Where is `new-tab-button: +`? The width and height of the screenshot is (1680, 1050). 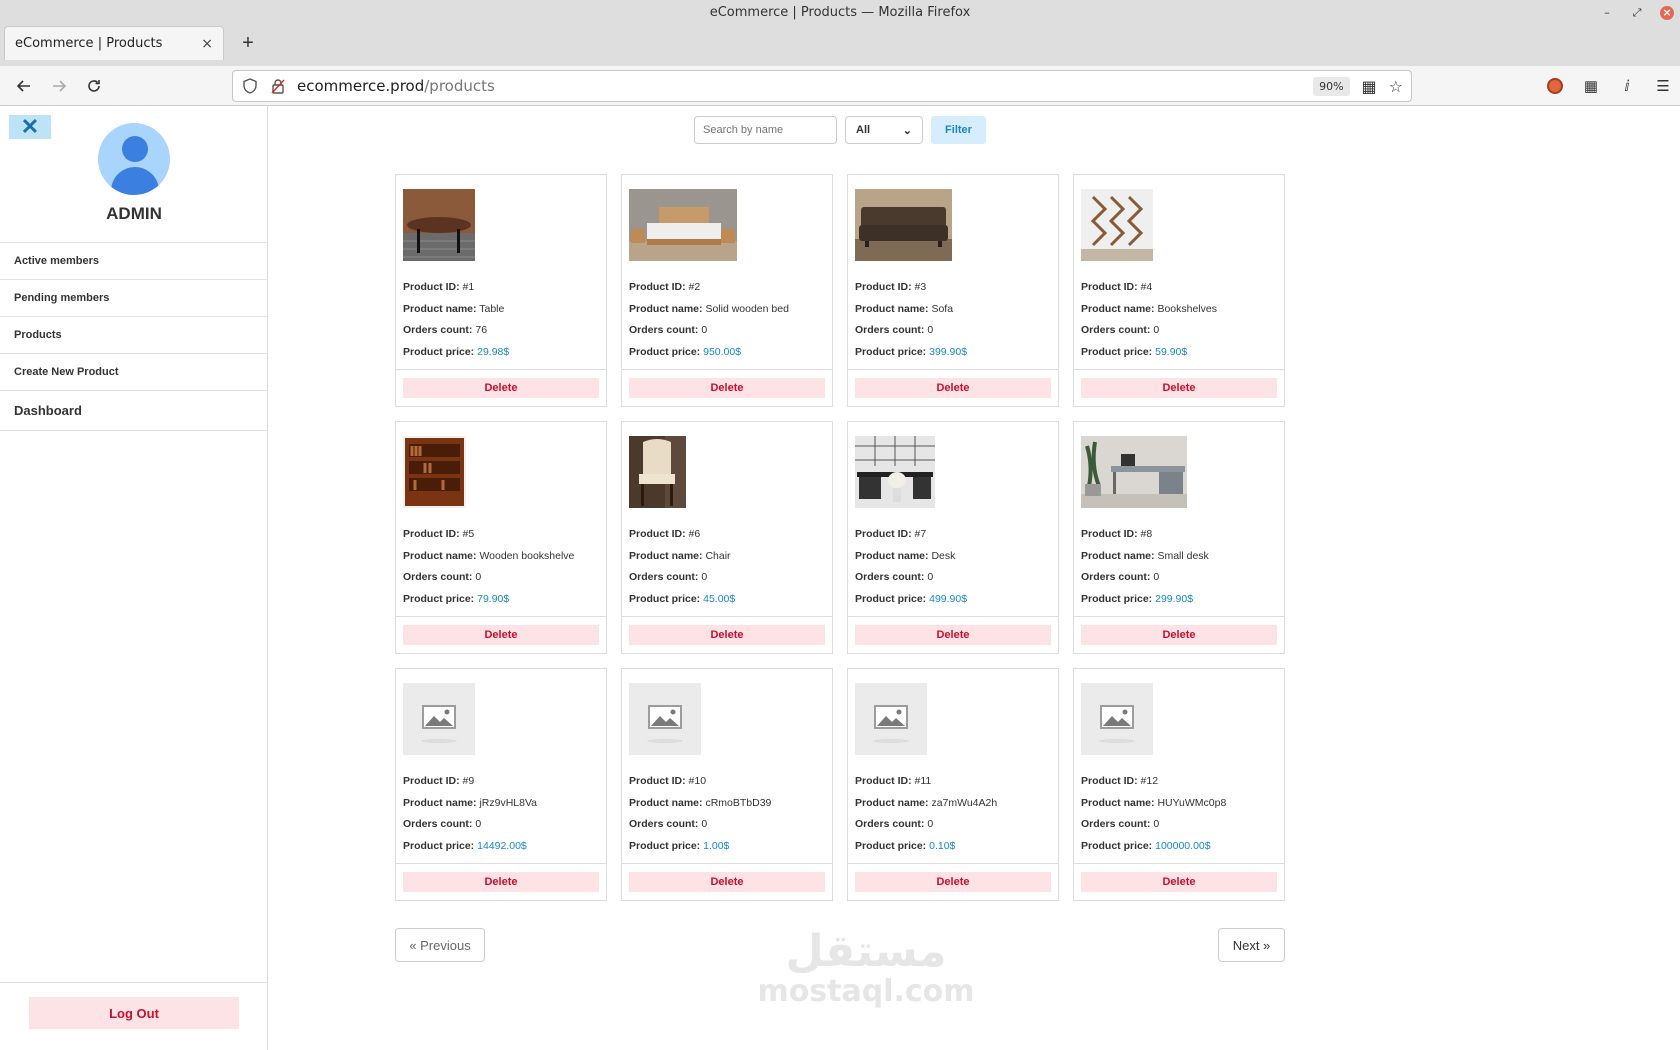
new-tab-button: + is located at coordinates (248, 44).